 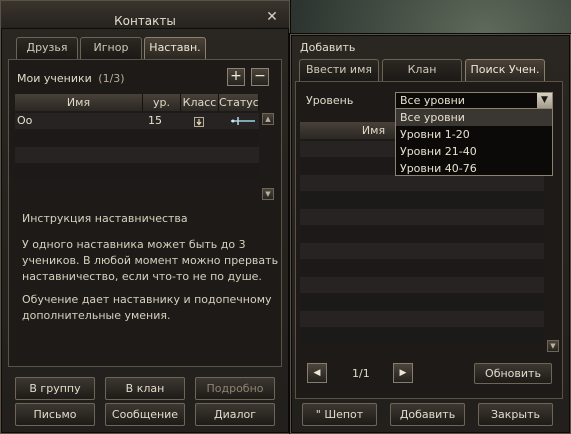 What do you see at coordinates (260, 77) in the screenshot?
I see `remove-student-button: −` at bounding box center [260, 77].